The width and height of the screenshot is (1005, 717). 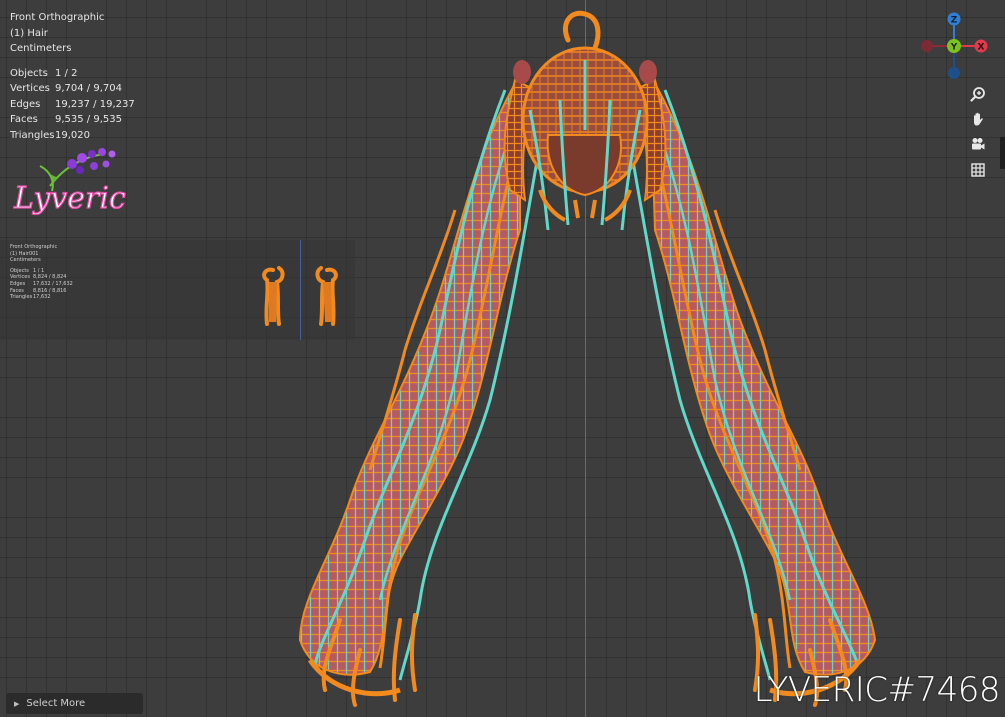 I want to click on stat-edges: Edges 19,237 / 19,237, so click(x=72, y=104).